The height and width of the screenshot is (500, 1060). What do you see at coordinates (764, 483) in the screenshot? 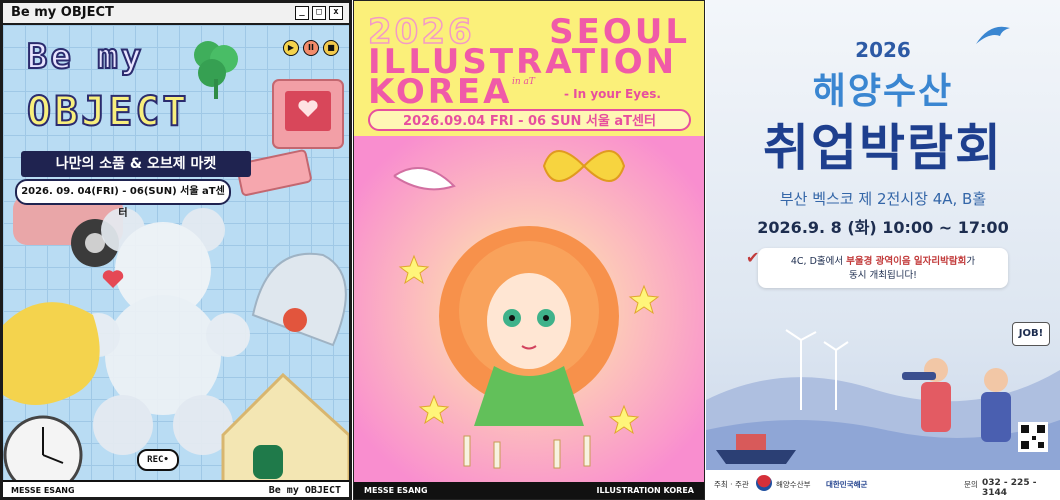
I see `government-emblem-icon` at bounding box center [764, 483].